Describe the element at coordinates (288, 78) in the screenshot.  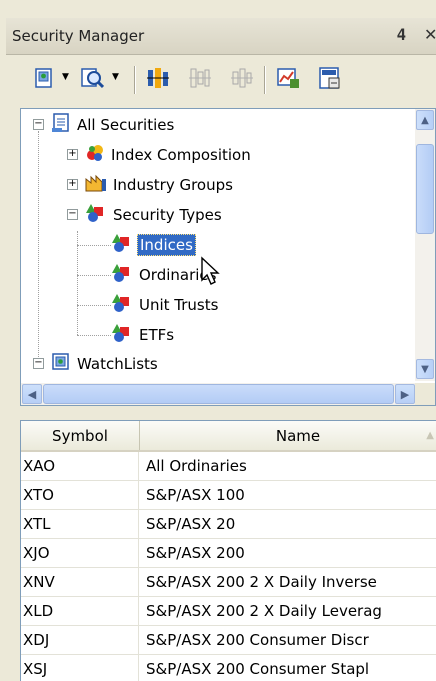
I see `watchlist-chart-icon` at that location.